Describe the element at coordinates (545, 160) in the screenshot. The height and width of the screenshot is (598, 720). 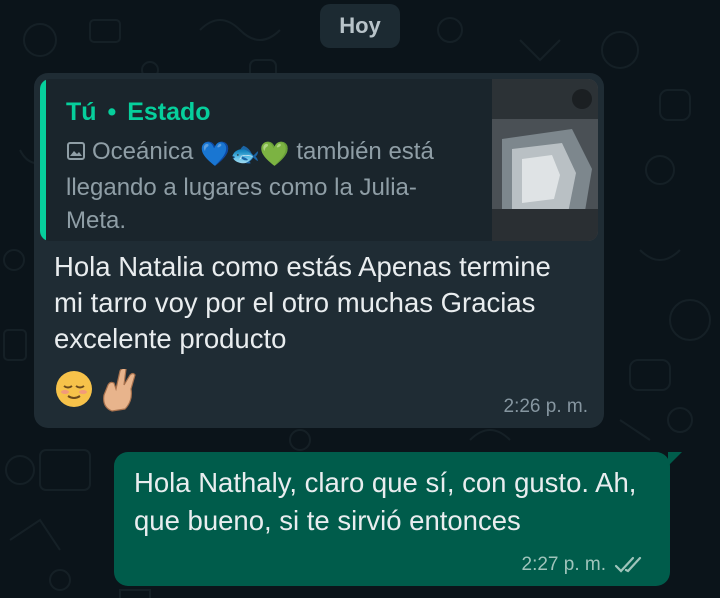
I see `status-thumbnail` at that location.